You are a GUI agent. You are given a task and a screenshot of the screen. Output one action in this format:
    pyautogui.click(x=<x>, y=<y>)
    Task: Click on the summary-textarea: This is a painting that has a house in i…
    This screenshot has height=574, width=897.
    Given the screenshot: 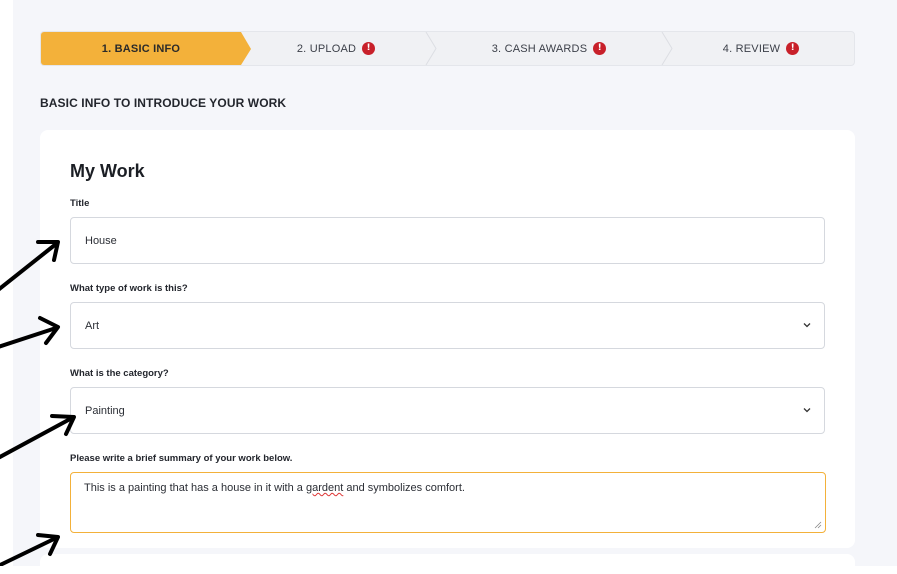 What is the action you would take?
    pyautogui.click(x=448, y=502)
    